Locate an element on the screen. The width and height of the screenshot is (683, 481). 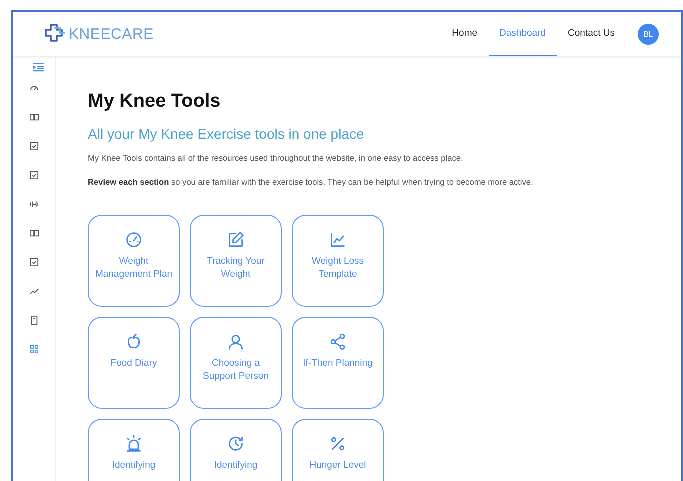
person-icon is located at coordinates (236, 342).